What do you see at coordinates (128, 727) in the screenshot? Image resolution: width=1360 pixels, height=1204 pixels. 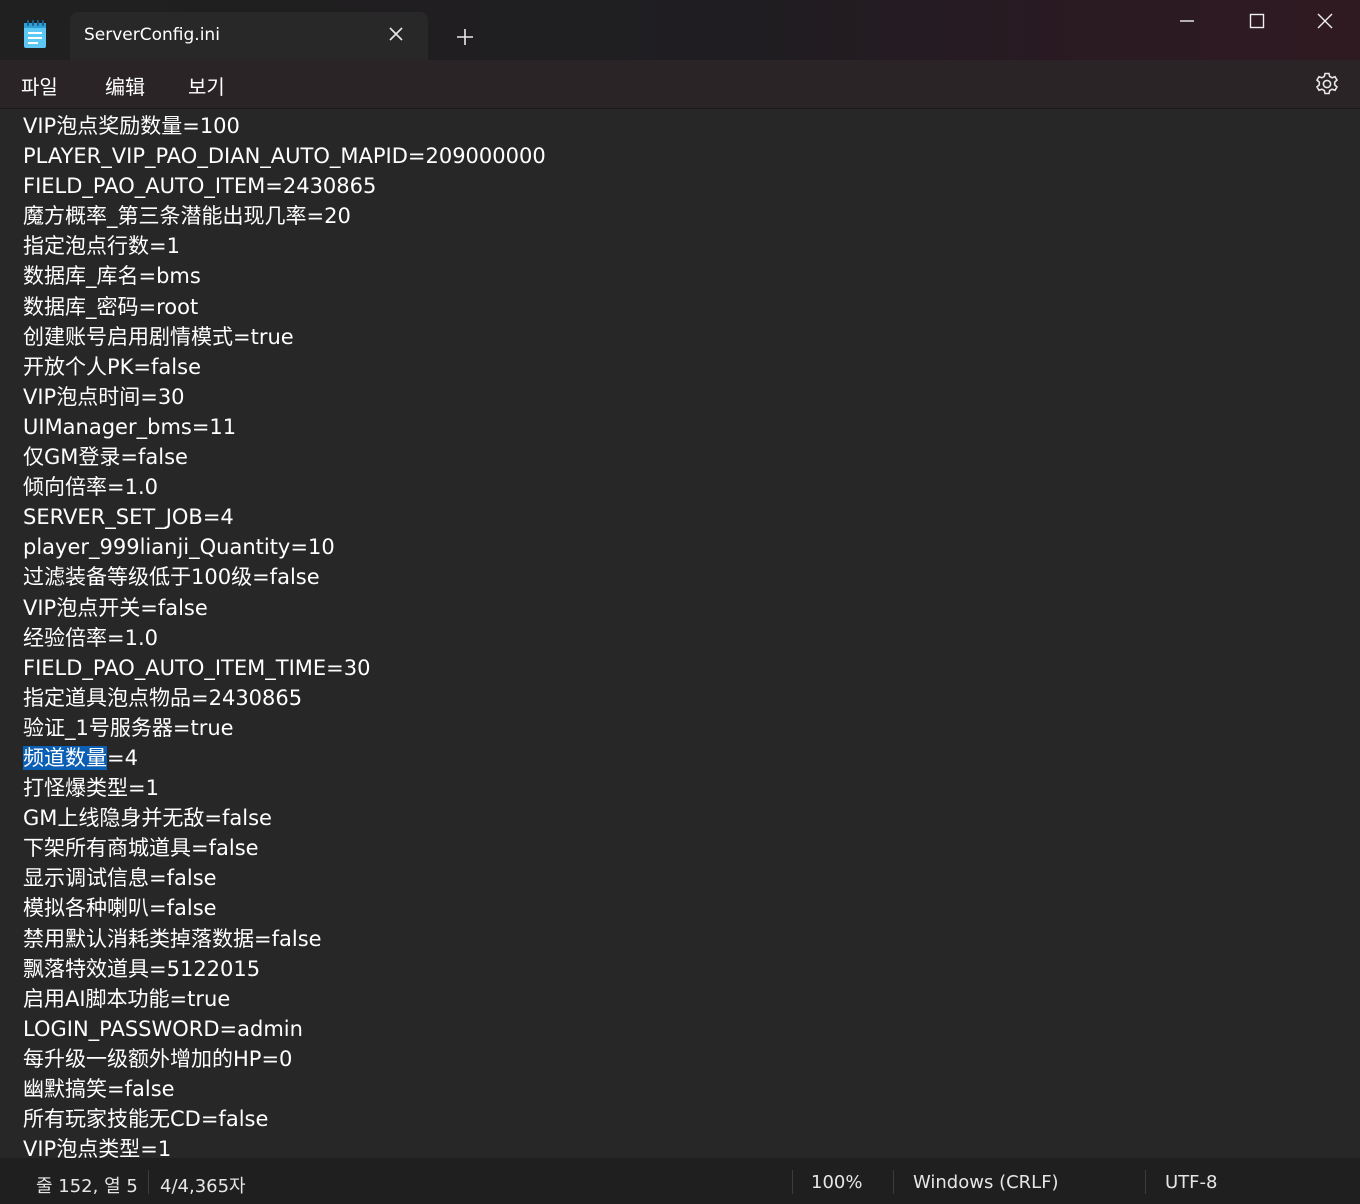 I see `text-line: 验证_1号服务器=true` at bounding box center [128, 727].